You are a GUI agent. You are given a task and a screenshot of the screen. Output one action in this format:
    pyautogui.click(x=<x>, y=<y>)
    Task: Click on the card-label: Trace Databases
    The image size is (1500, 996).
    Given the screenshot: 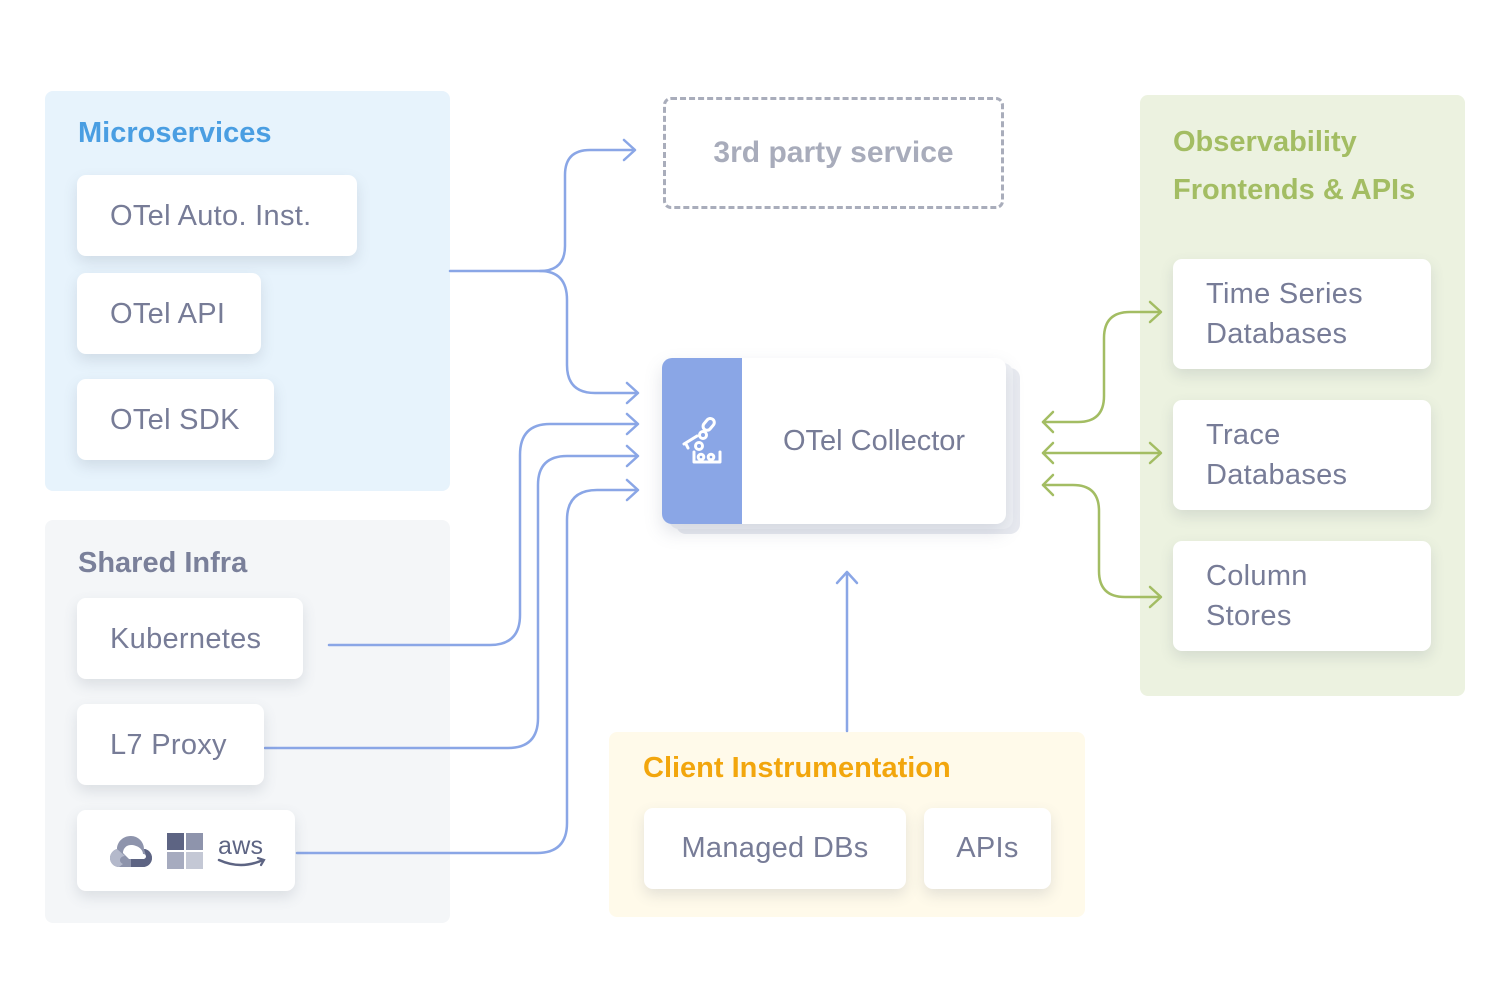 What is the action you would take?
    pyautogui.click(x=1260, y=455)
    